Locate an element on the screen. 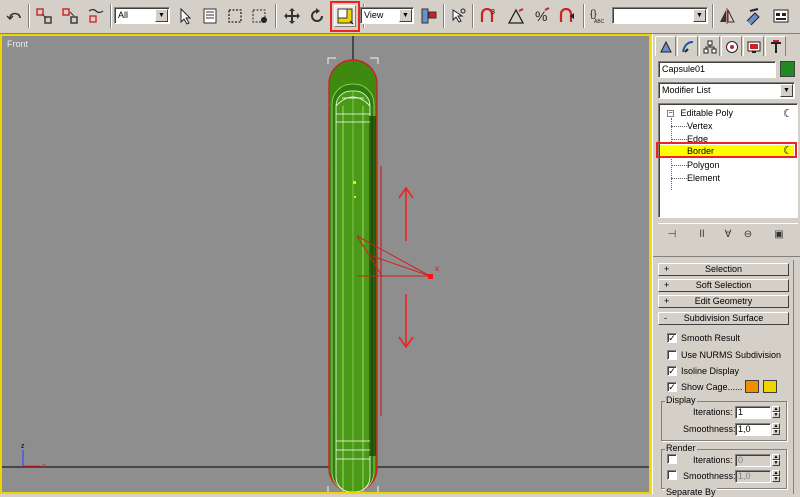  object-color-swatch is located at coordinates (787, 69).